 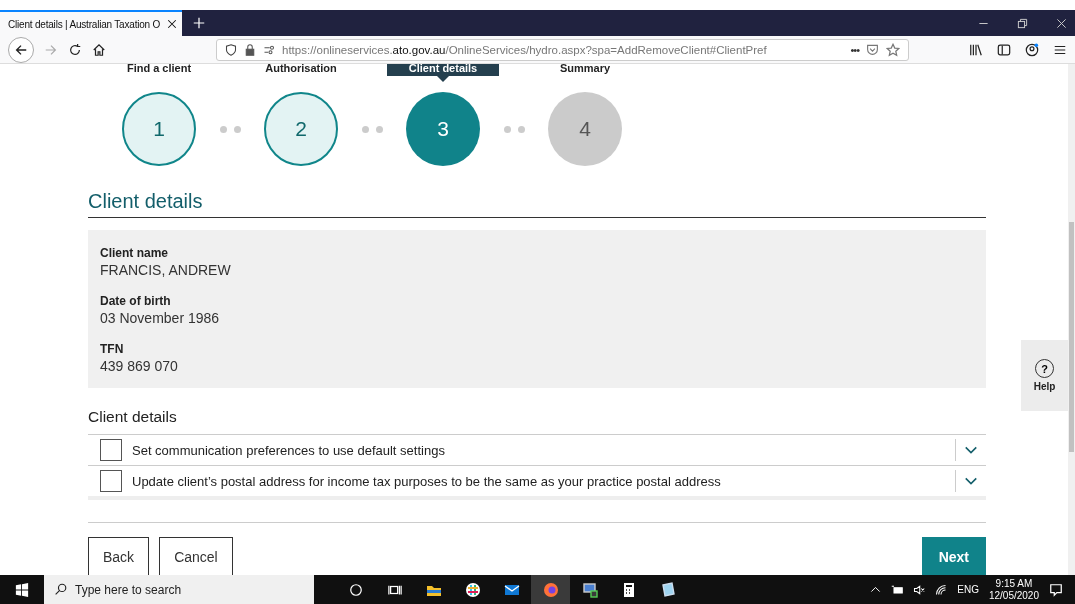 What do you see at coordinates (667, 589) in the screenshot?
I see `notepad-icon` at bounding box center [667, 589].